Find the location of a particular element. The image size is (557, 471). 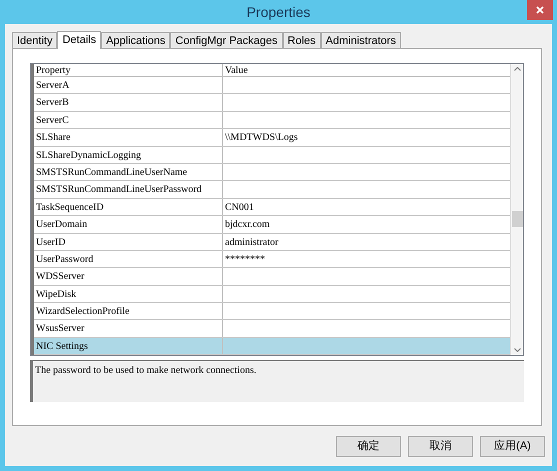

property-name: SLShareDynamicLogging is located at coordinates (128, 154).